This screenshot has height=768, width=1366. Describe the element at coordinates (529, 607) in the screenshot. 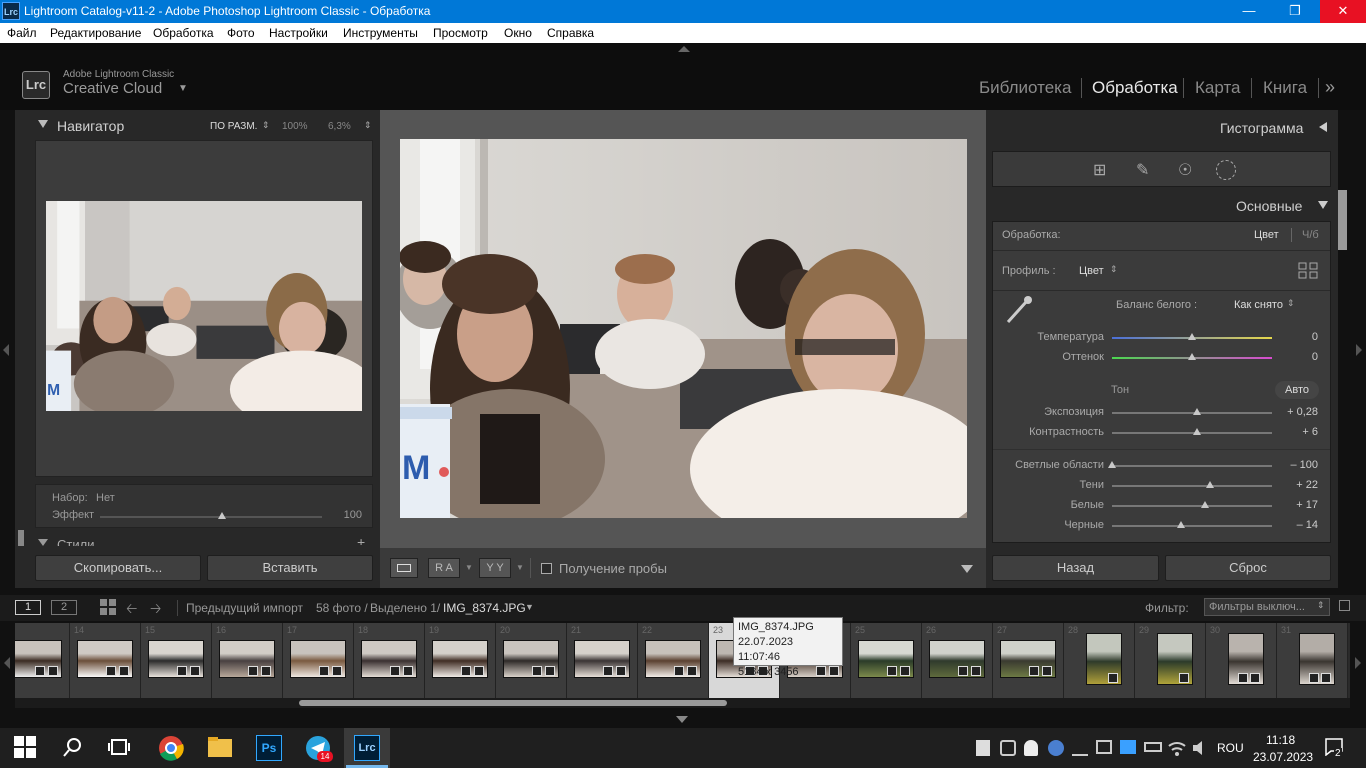

I see `chevron-down-icon: ▼` at that location.